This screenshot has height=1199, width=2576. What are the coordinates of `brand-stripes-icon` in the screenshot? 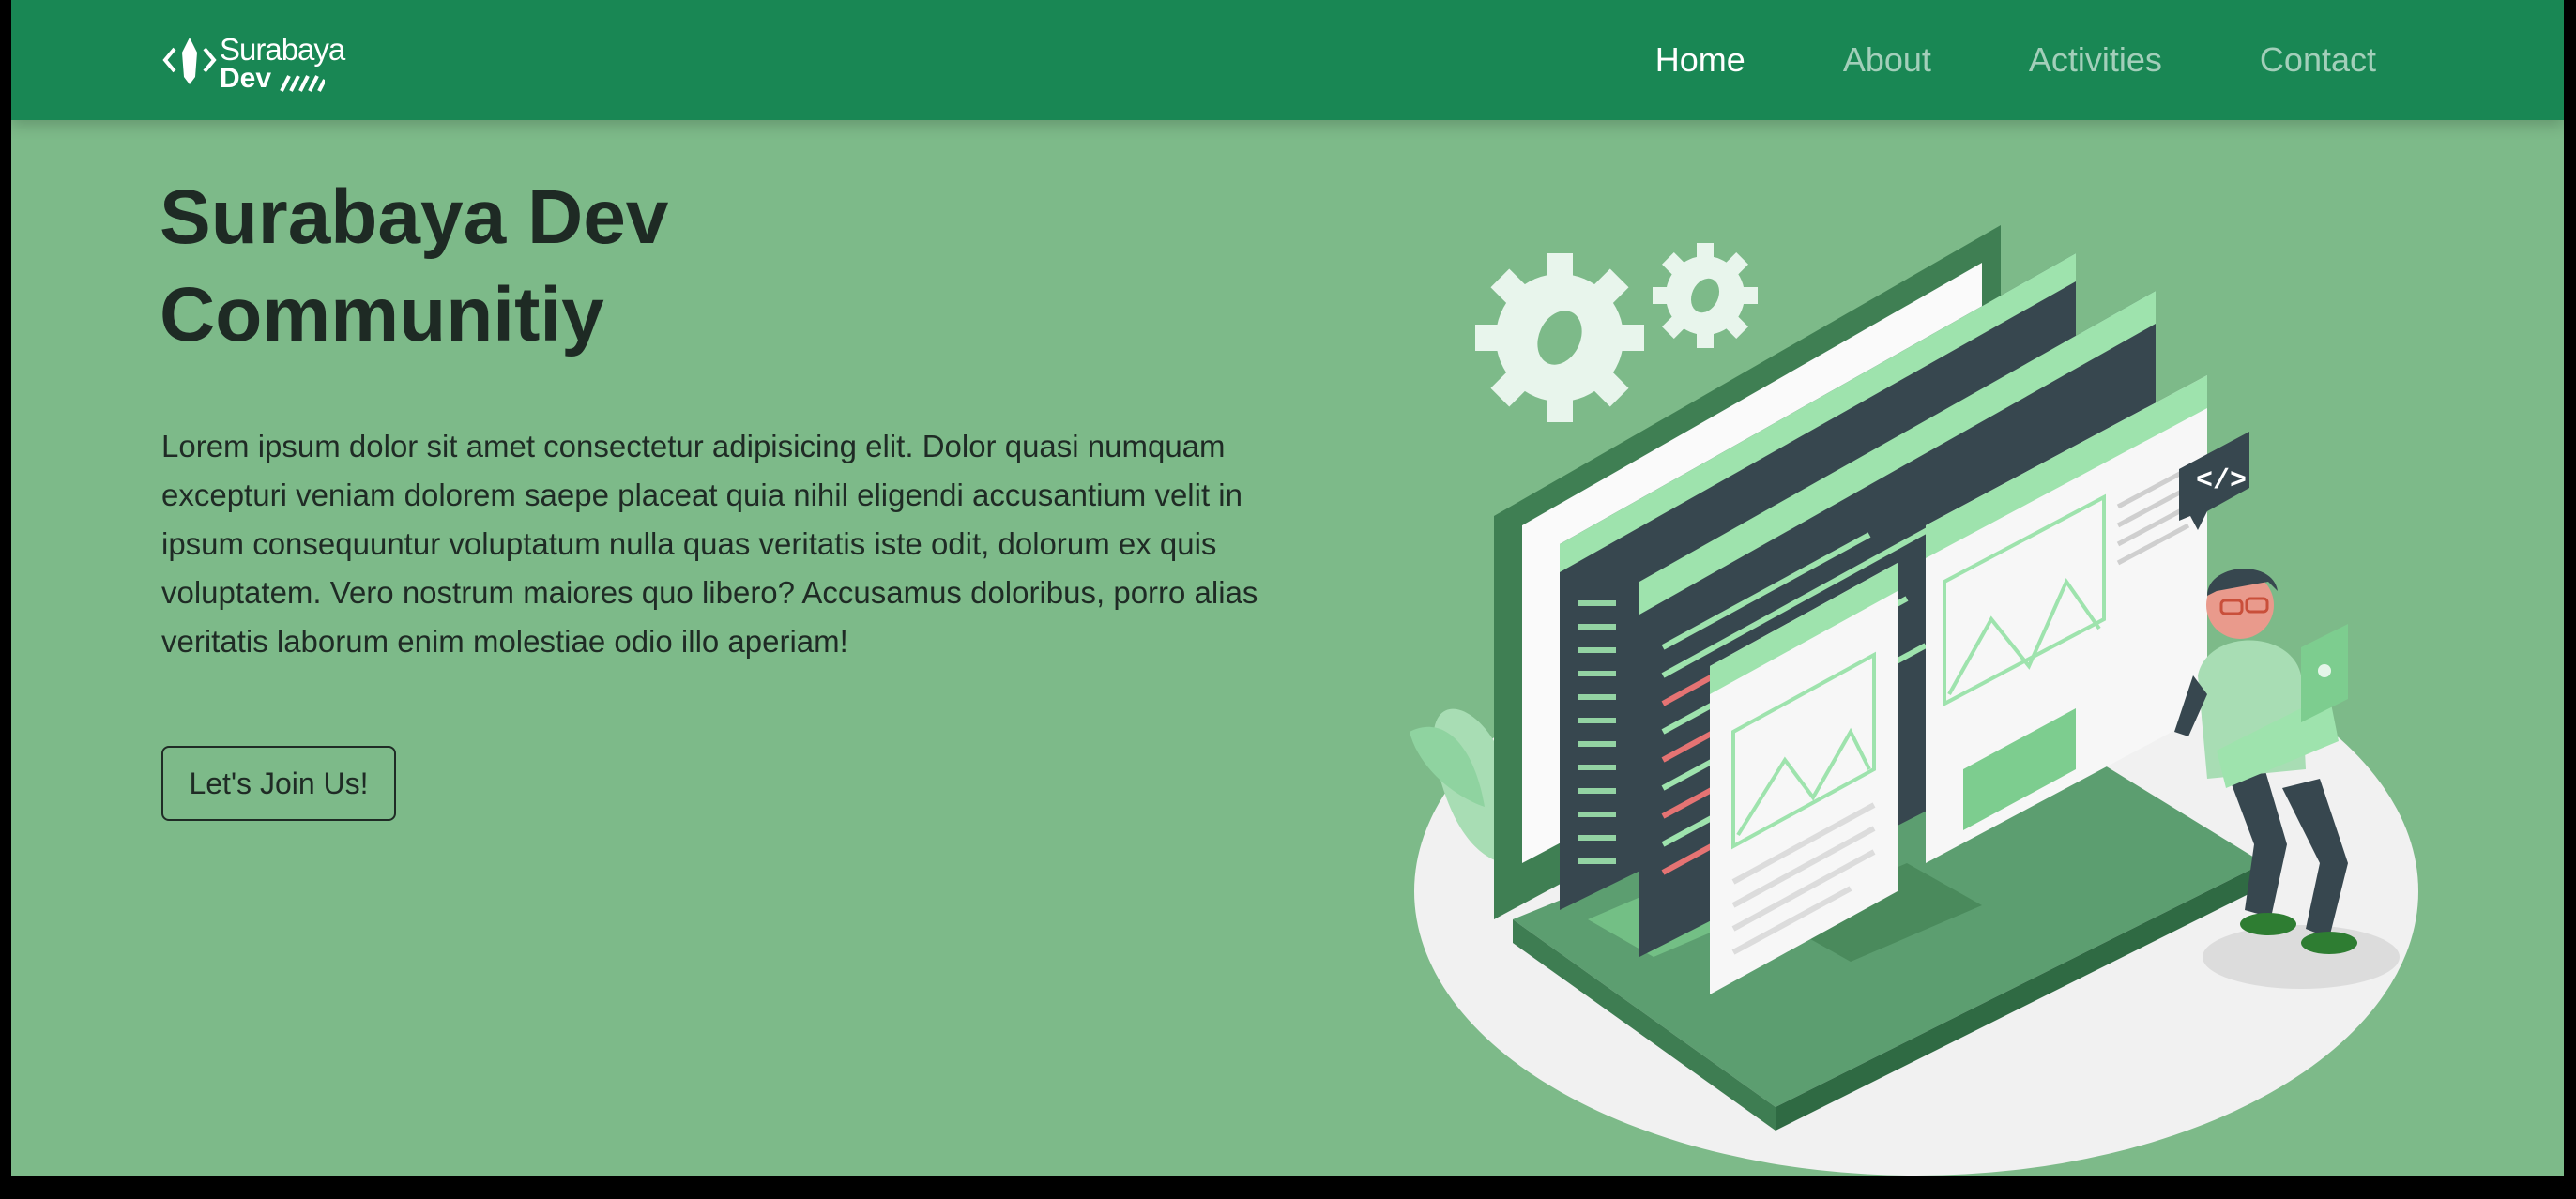 It's located at (302, 83).